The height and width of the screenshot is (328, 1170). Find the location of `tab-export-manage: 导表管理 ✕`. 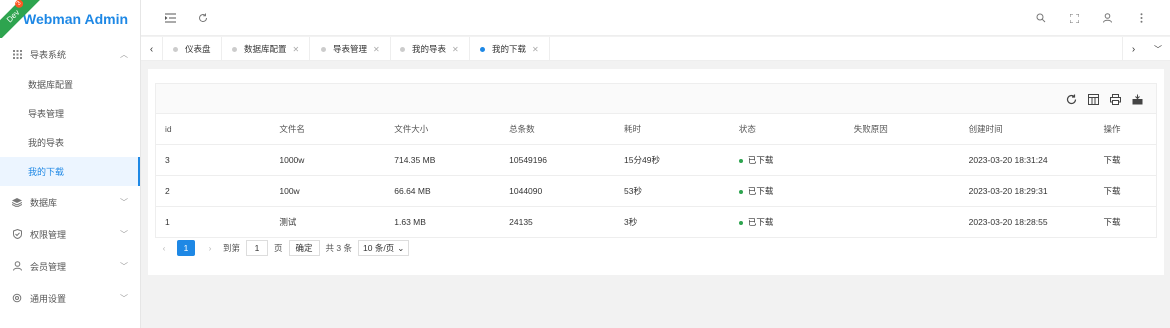

tab-export-manage: 导表管理 ✕ is located at coordinates (351, 49).